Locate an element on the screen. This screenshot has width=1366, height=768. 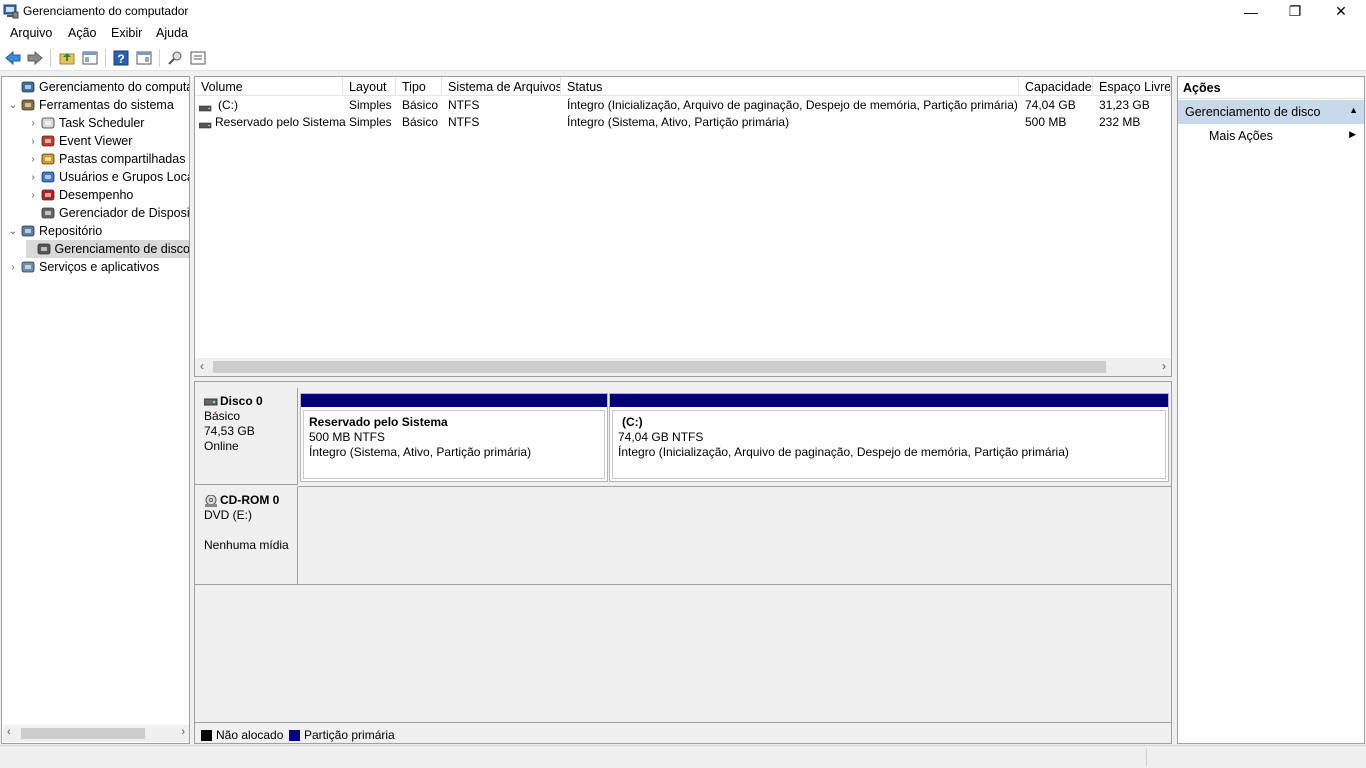
column-header-espaco-livre: Espaço Livre is located at coordinates (1132, 86).